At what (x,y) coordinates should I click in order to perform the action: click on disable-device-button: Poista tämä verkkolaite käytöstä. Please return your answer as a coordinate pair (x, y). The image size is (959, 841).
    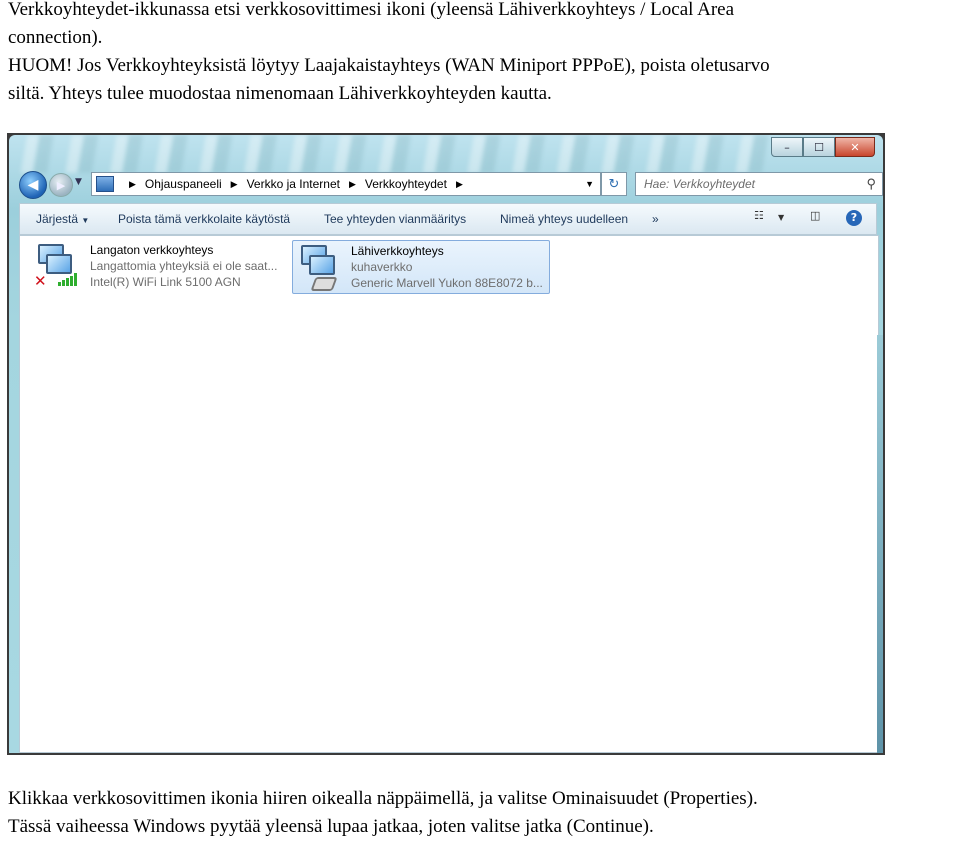
    Looking at the image, I should click on (204, 219).